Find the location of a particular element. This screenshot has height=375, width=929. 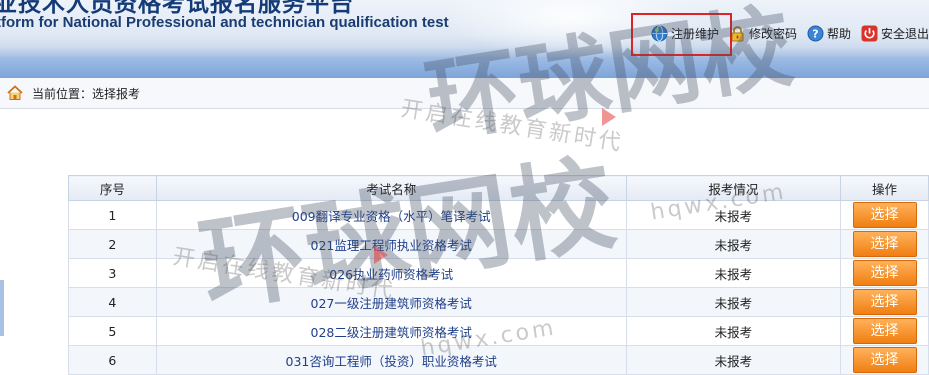

home-icon is located at coordinates (15, 93).